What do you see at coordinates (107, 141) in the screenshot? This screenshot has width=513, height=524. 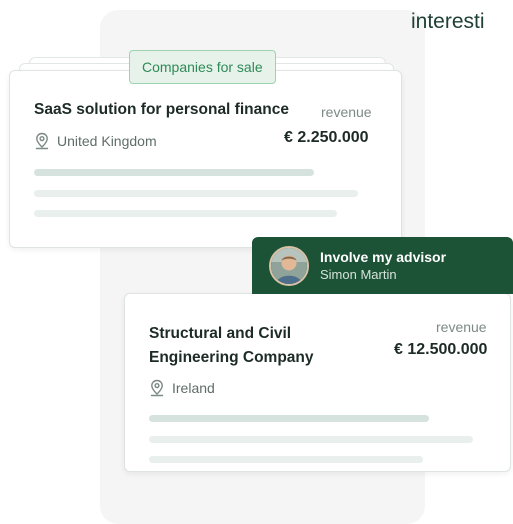 I see `location-text: United Kingdom` at bounding box center [107, 141].